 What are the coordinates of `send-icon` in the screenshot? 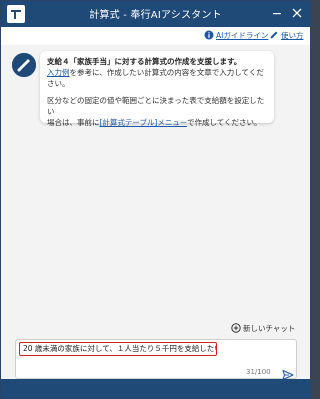 It's located at (288, 373).